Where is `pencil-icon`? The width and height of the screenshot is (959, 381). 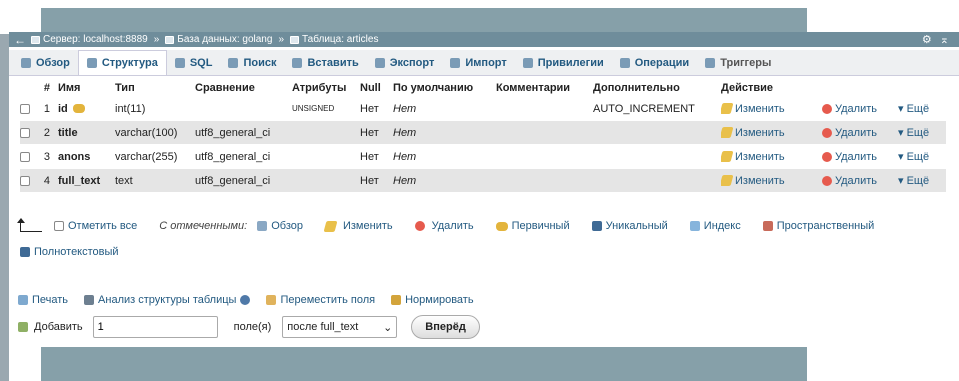 pencil-icon is located at coordinates (330, 226).